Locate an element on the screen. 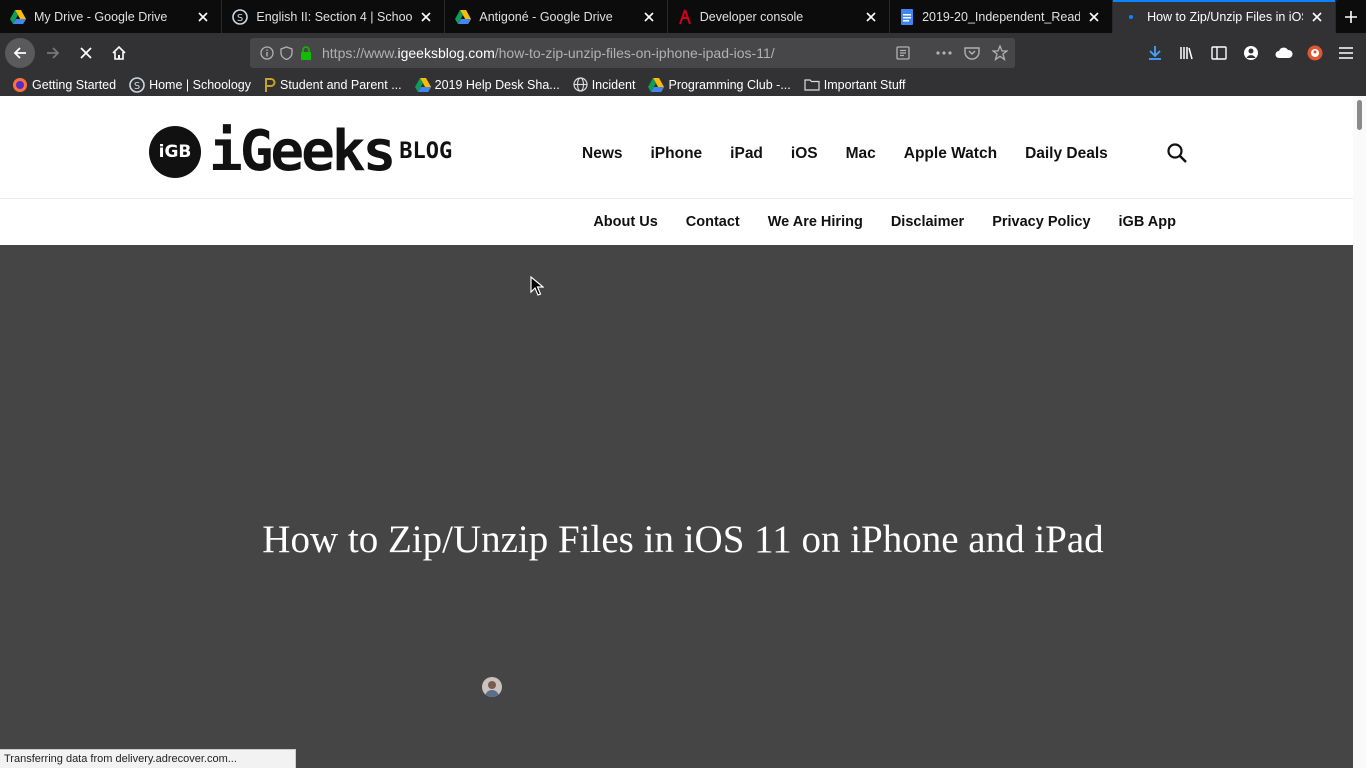 Image resolution: width=1366 pixels, height=768 pixels. nav-item-iphone: iPhone is located at coordinates (677, 154).